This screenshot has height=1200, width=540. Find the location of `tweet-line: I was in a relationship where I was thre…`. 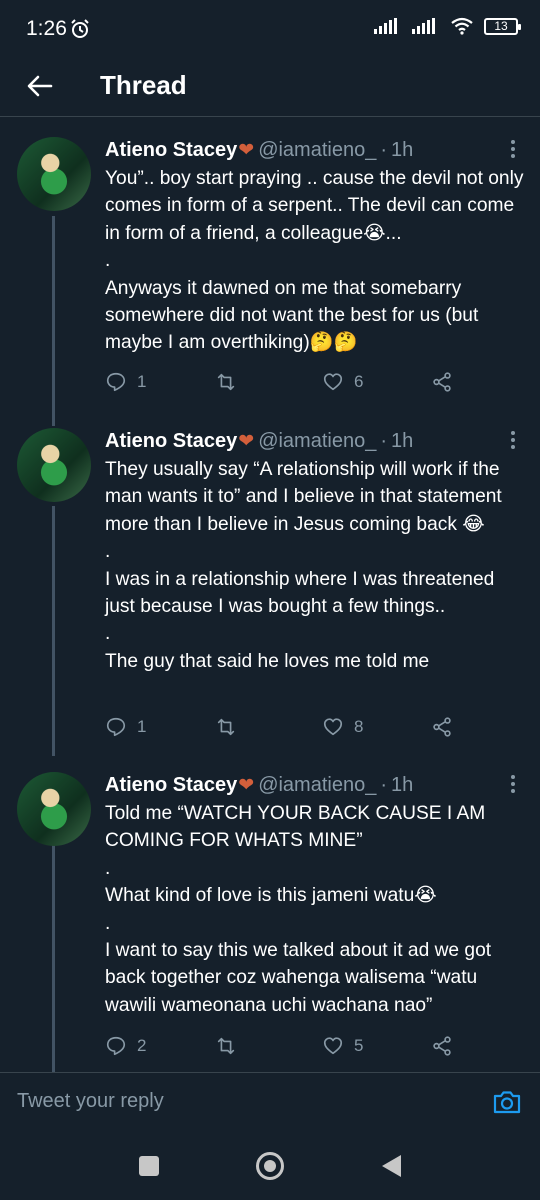

tweet-line: I was in a relationship where I was thre… is located at coordinates (300, 593).